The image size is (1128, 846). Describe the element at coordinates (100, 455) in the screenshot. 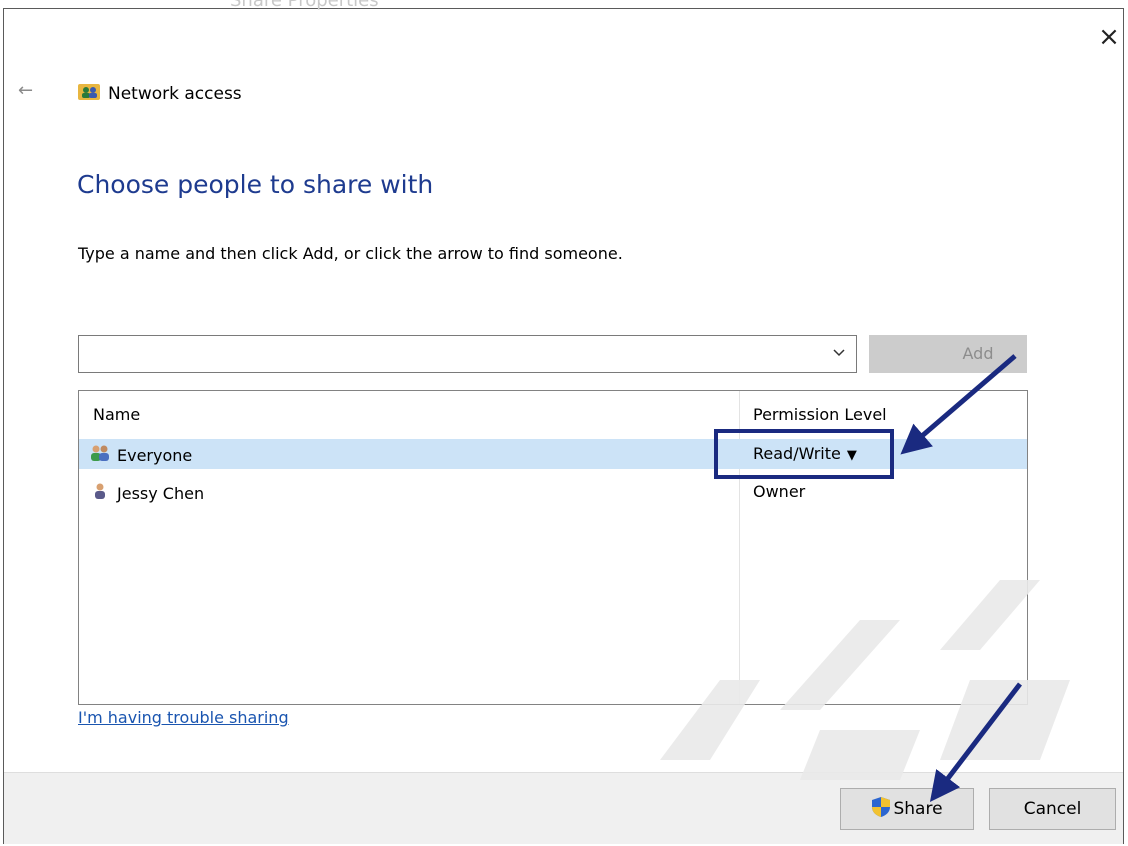

I see `group-users-icon` at that location.